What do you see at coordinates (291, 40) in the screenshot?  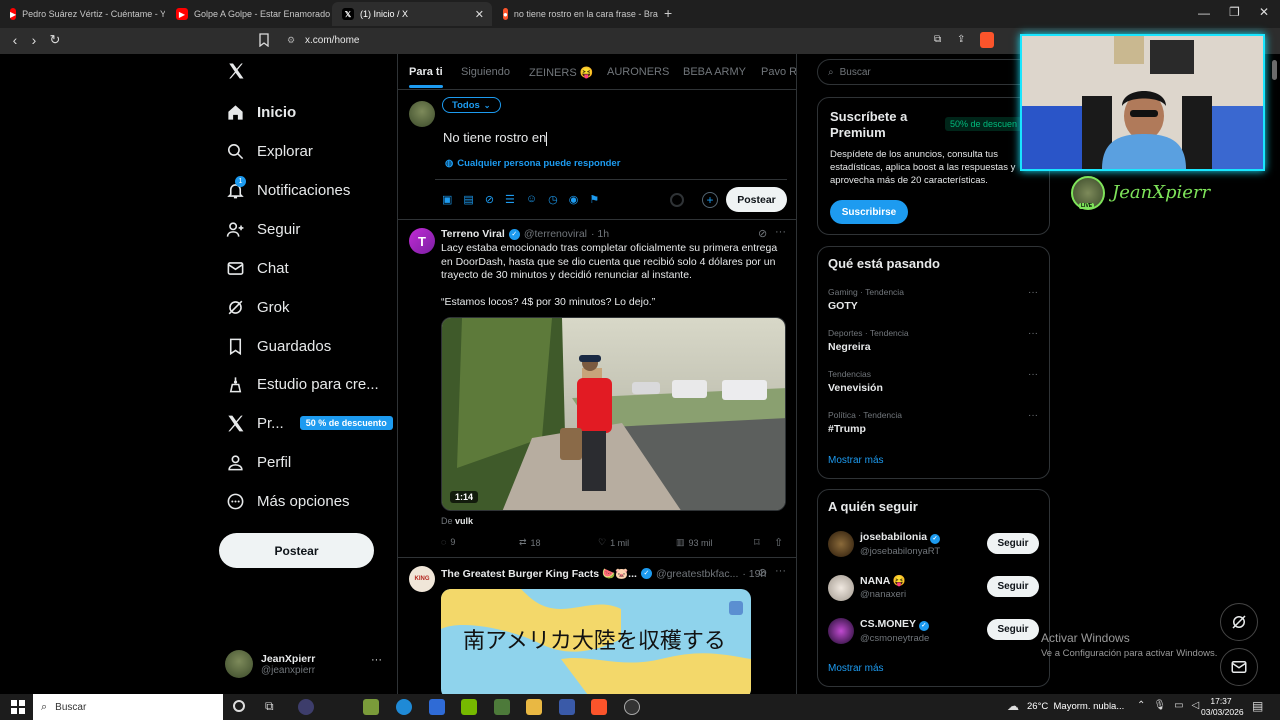 I see `site-info-icon: ⚙` at bounding box center [291, 40].